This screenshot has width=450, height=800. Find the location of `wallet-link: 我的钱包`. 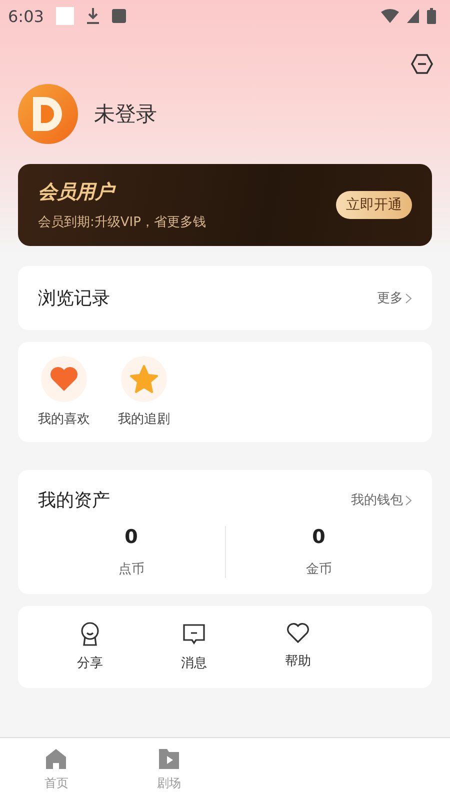

wallet-link: 我的钱包 is located at coordinates (381, 500).